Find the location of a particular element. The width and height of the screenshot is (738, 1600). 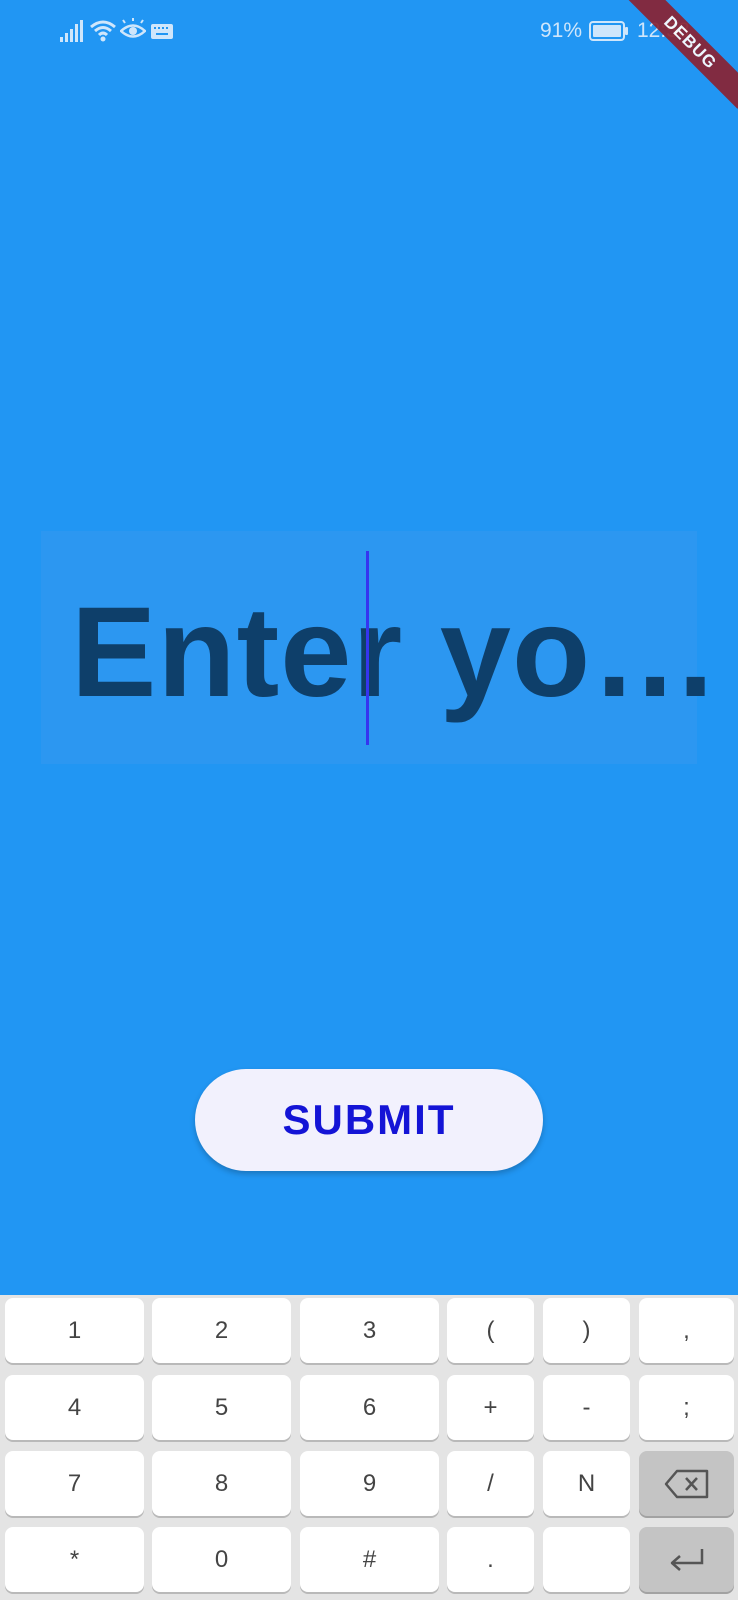

backspace-key is located at coordinates (686, 1483).